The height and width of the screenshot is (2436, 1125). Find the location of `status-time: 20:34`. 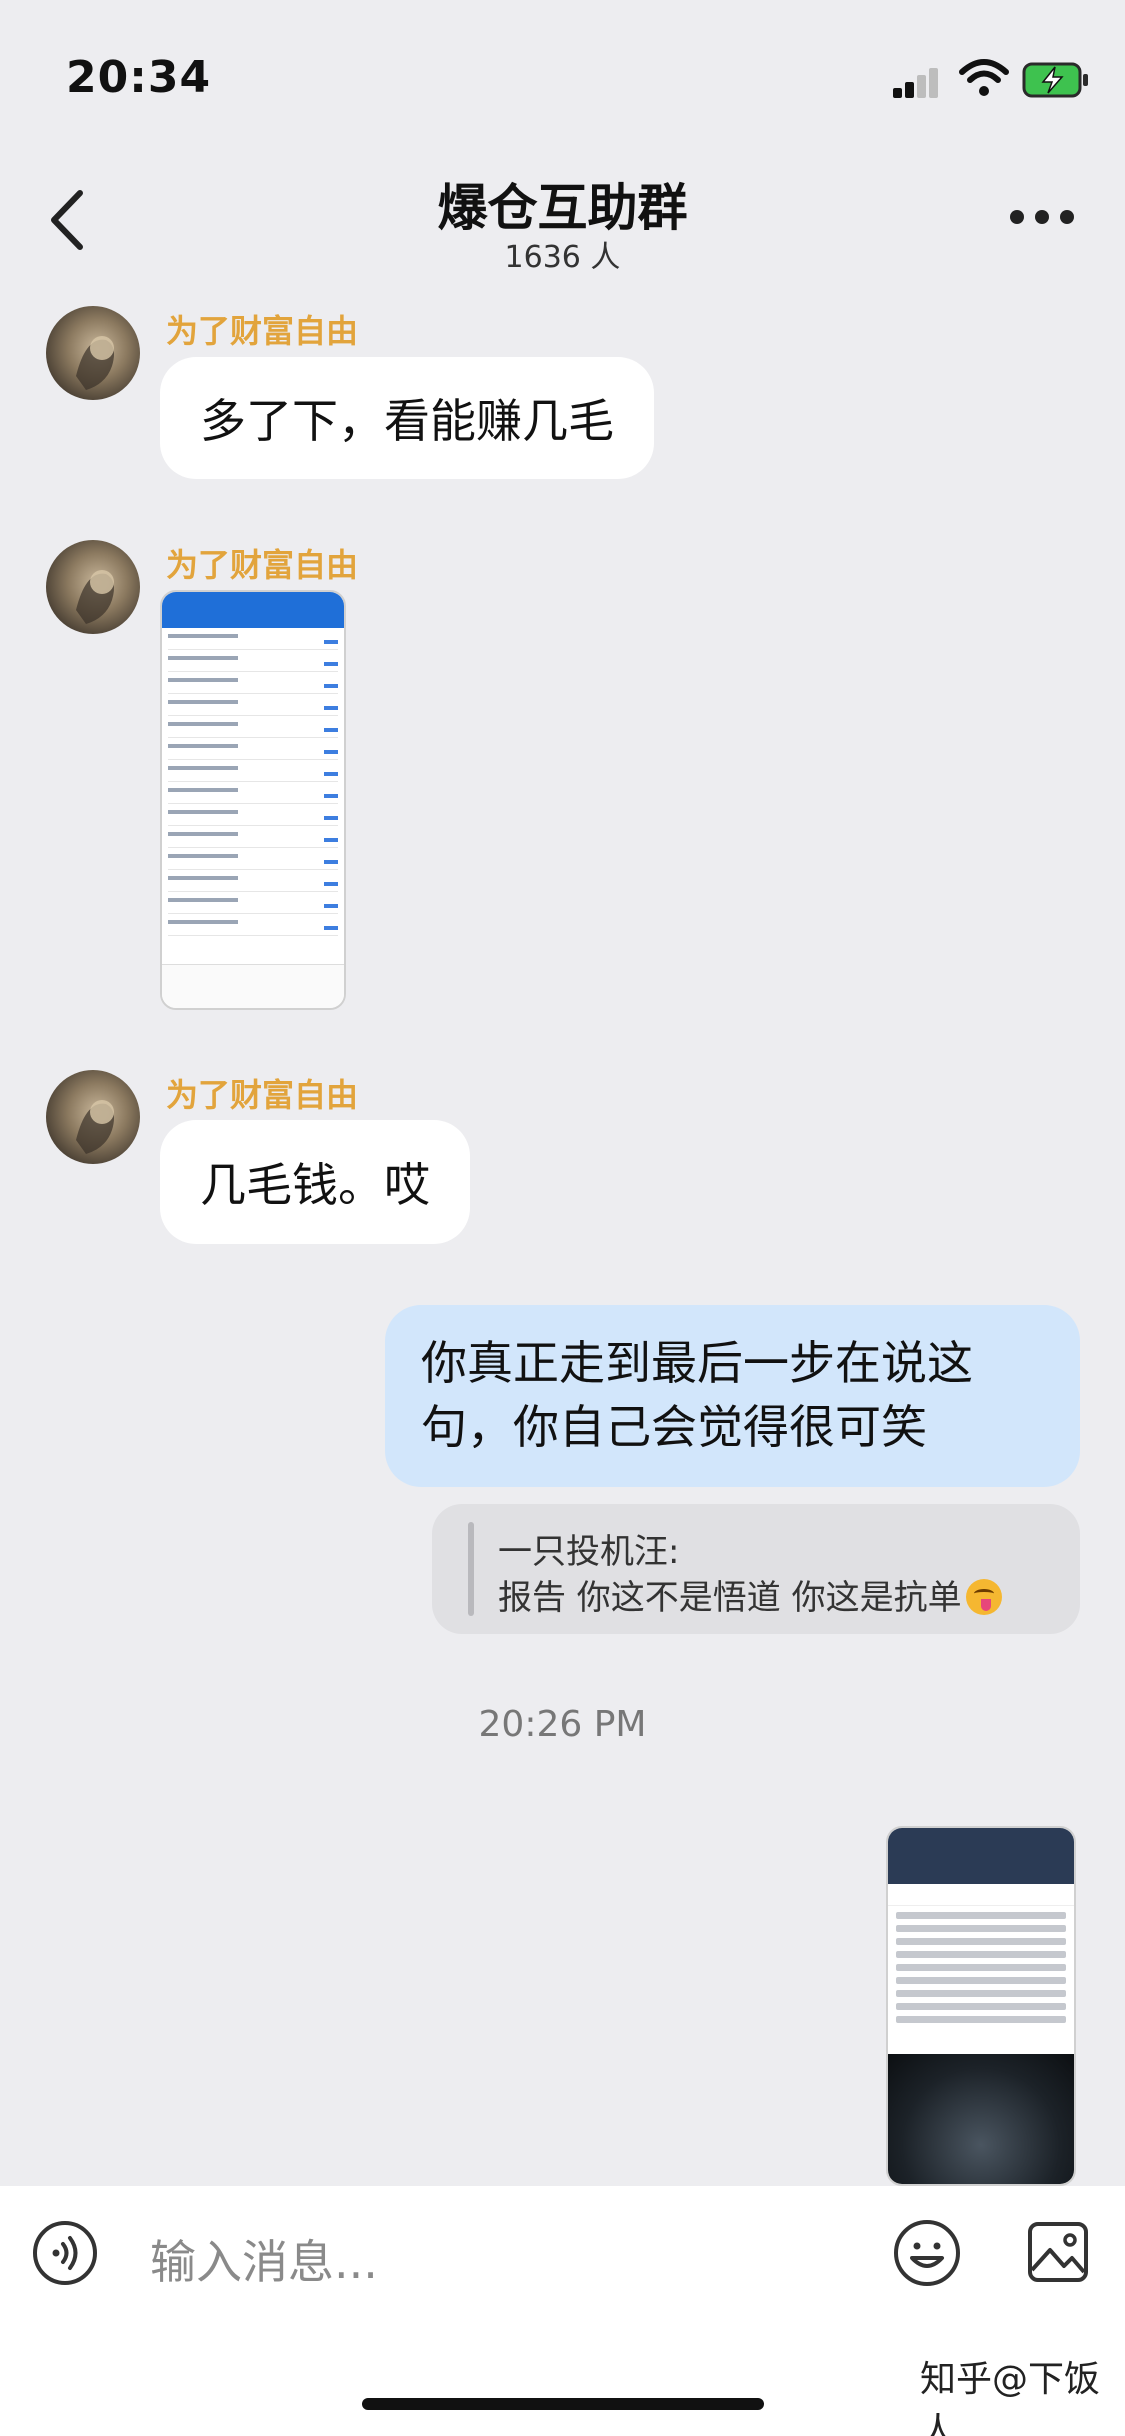

status-time: 20:34 is located at coordinates (139, 77).